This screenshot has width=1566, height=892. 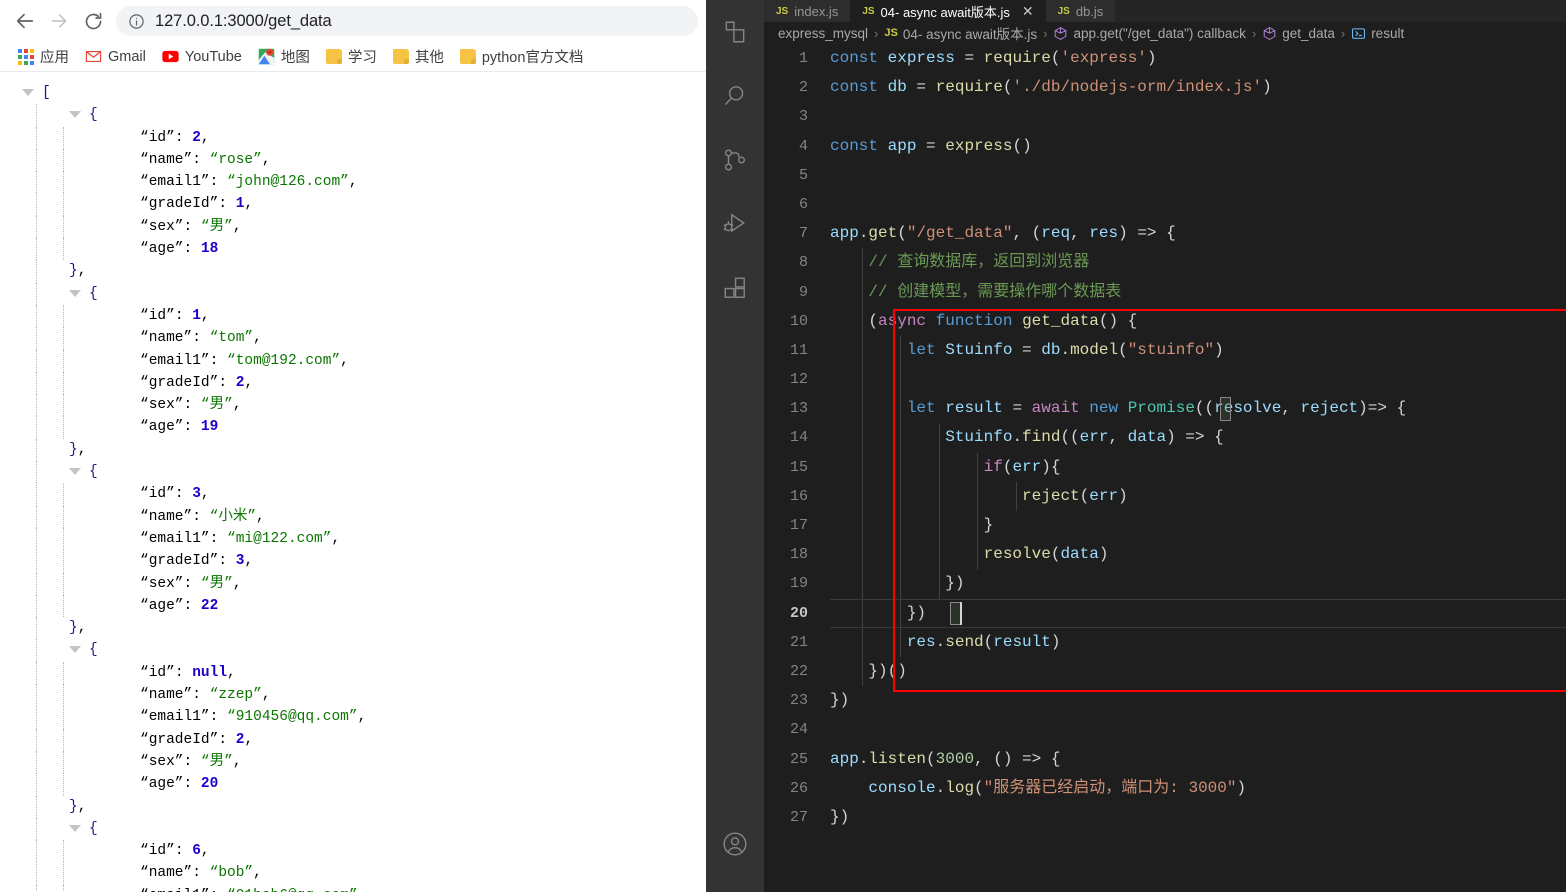 I want to click on bookmarks-bar: 应用 Gmail YouTube 地图 学习 其他 python官方文档, so click(x=353, y=57).